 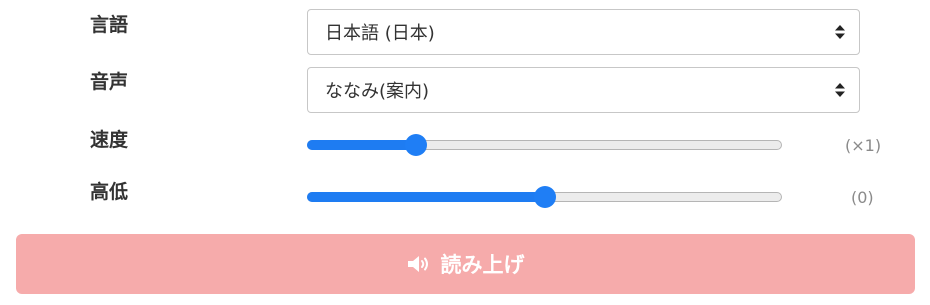 What do you see at coordinates (109, 192) in the screenshot?
I see `pitch-label: 高低` at bounding box center [109, 192].